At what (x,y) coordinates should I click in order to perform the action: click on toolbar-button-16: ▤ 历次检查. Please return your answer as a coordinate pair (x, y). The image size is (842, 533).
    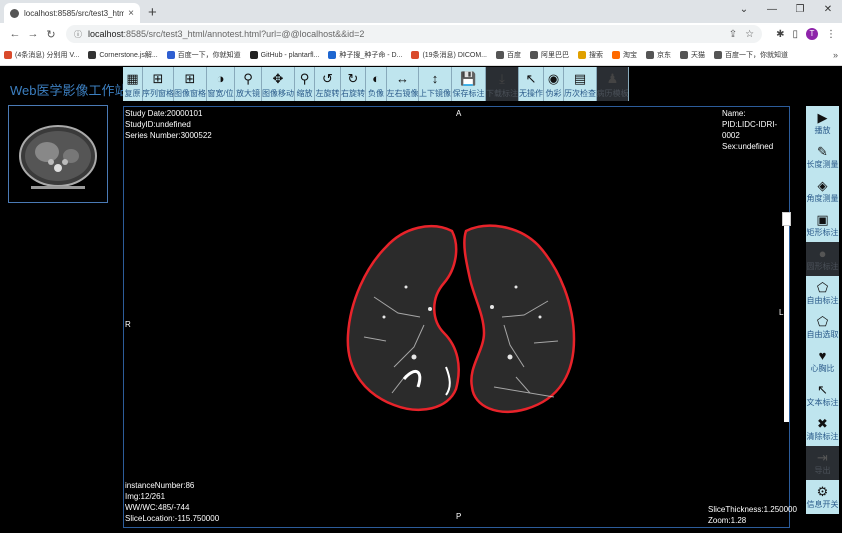
    Looking at the image, I should click on (580, 84).